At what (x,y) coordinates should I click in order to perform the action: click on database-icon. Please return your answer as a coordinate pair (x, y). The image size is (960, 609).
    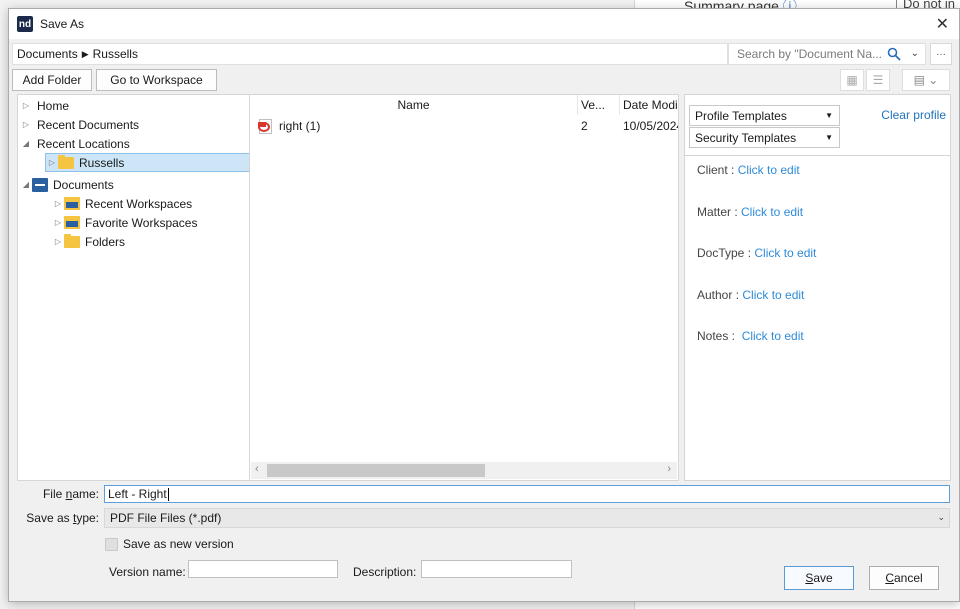
    Looking at the image, I should click on (40, 184).